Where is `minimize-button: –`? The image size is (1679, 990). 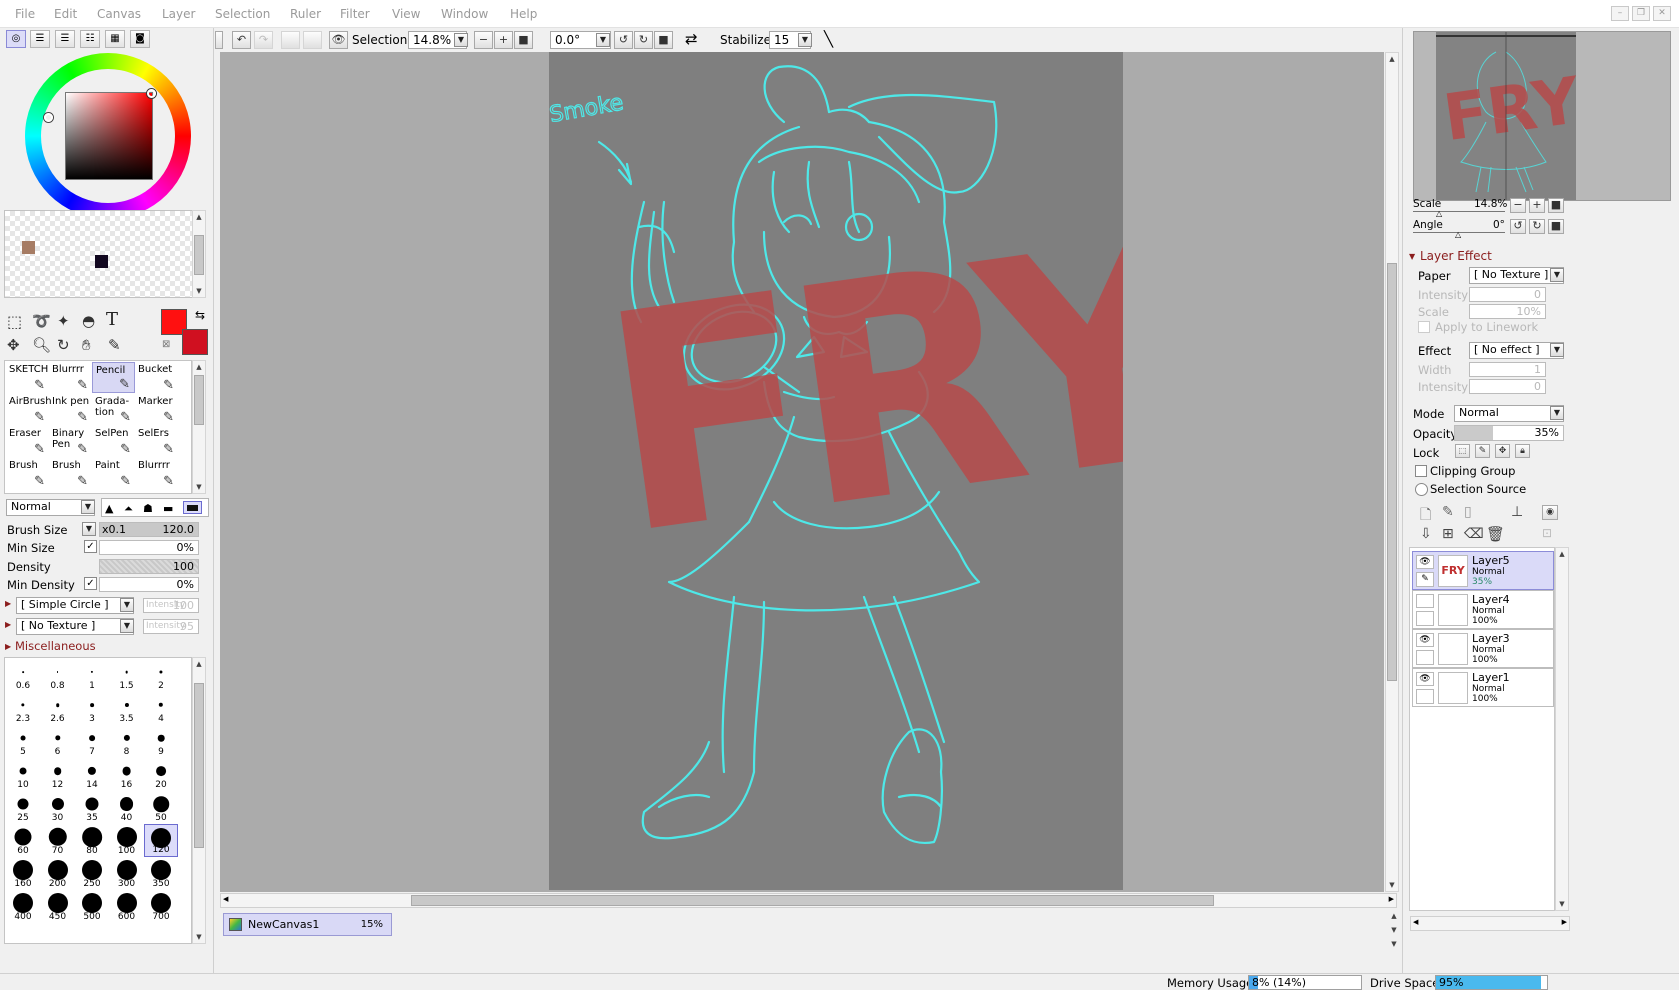
minimize-button: – is located at coordinates (1620, 13).